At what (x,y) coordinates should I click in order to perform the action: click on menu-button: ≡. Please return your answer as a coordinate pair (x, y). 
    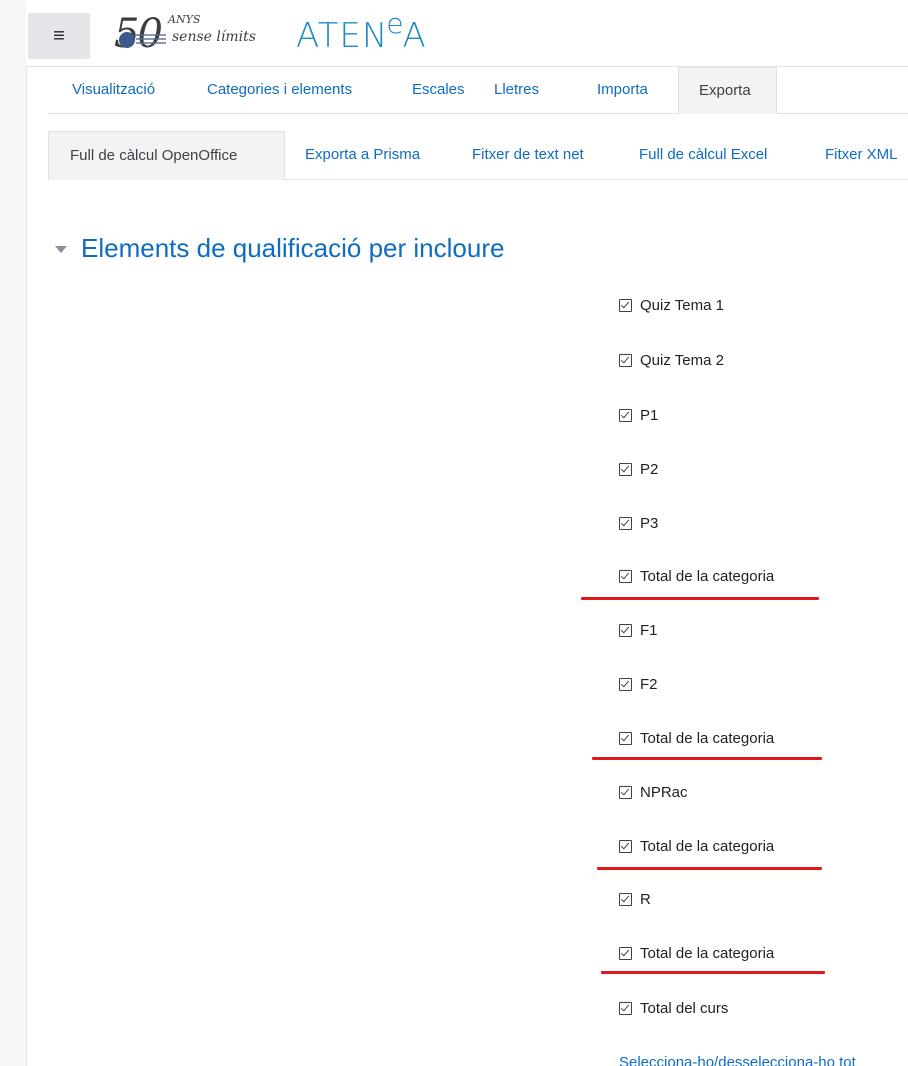
    Looking at the image, I should click on (59, 36).